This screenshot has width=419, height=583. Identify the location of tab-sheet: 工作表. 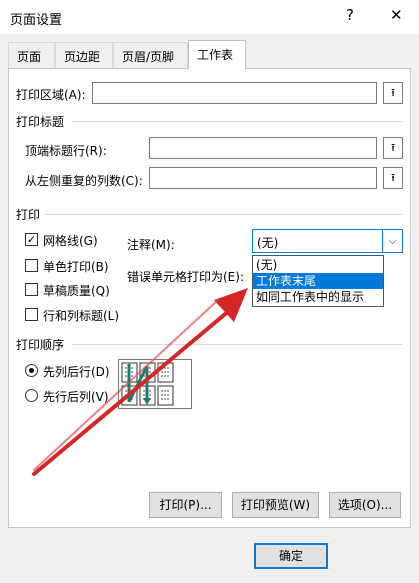
(217, 54).